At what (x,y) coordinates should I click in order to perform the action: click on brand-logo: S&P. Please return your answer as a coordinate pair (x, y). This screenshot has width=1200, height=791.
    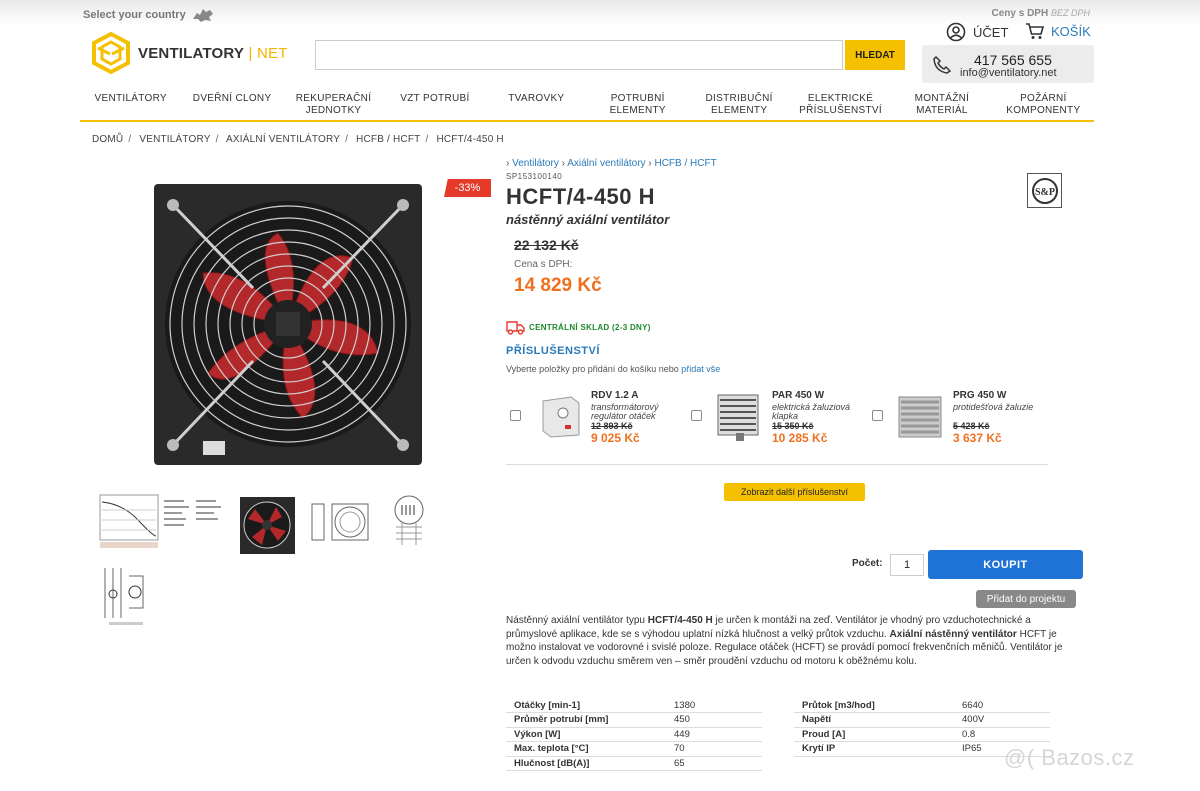
    Looking at the image, I should click on (1044, 190).